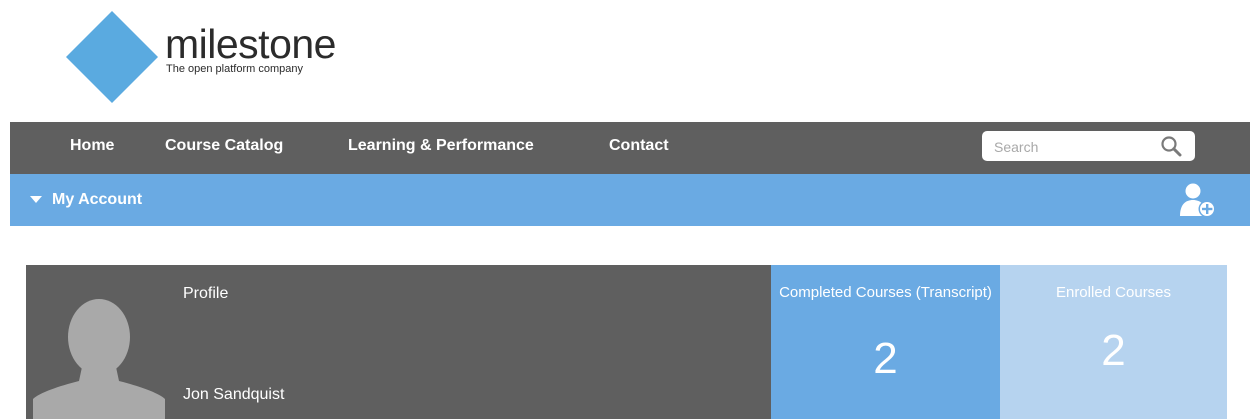 The width and height of the screenshot is (1250, 419). I want to click on my-account-toggle: My Account, so click(86, 200).